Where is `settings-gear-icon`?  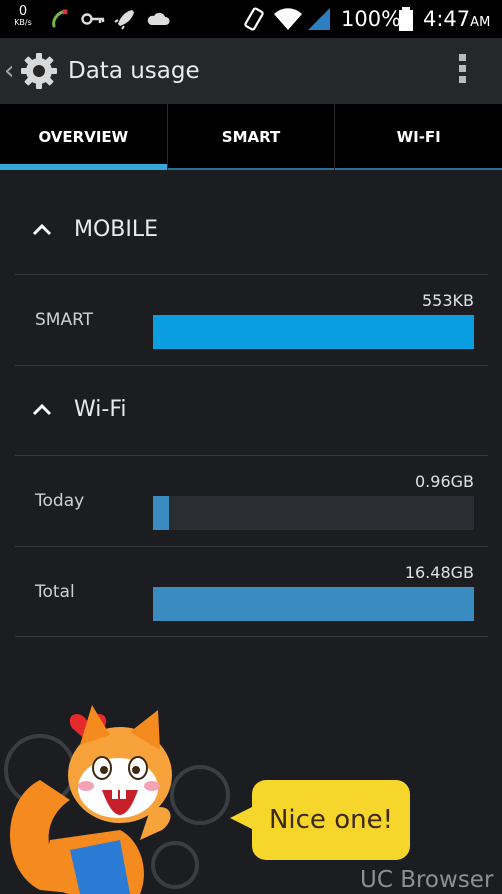 settings-gear-icon is located at coordinates (39, 71).